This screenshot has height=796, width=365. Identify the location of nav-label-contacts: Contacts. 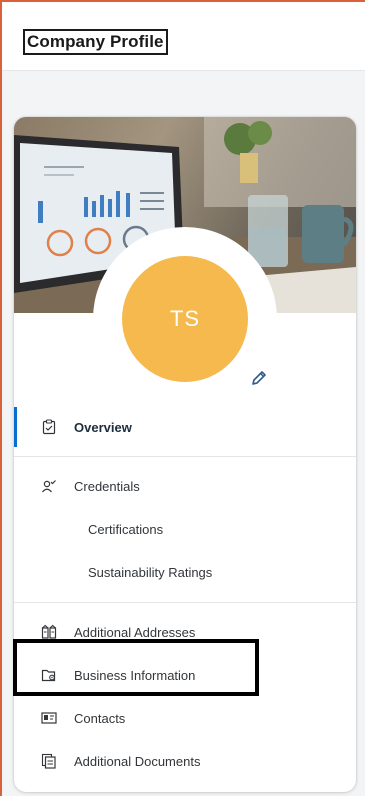
(100, 718).